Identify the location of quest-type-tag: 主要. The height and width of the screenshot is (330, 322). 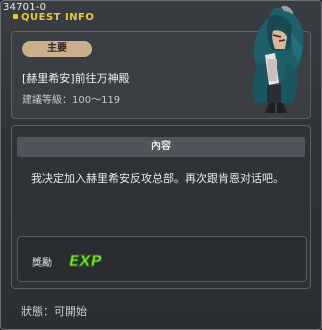
(57, 49).